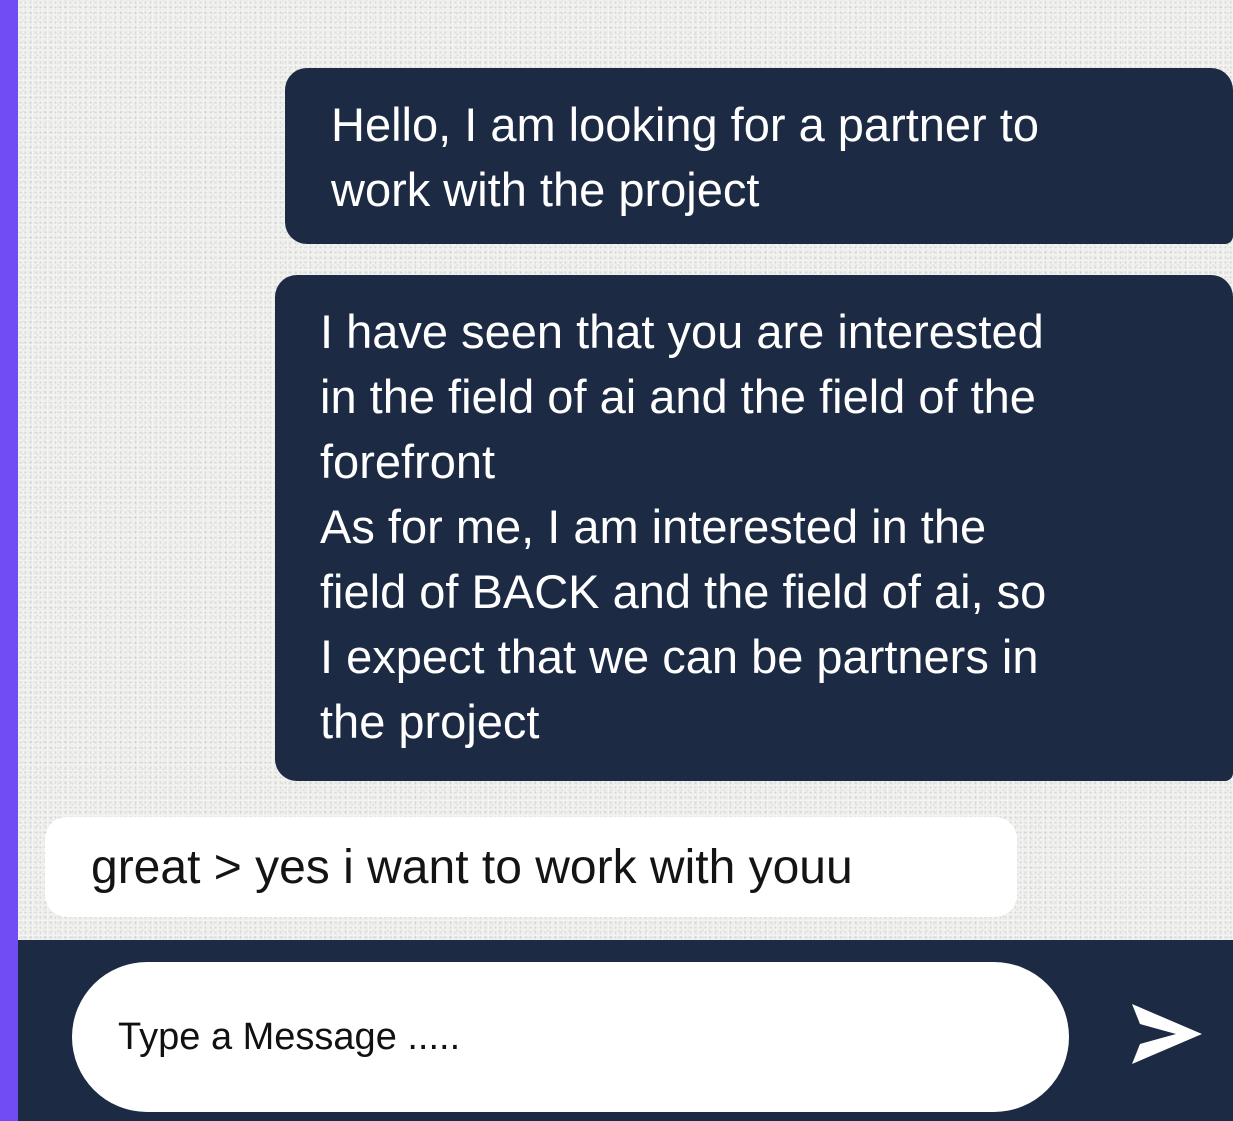 The width and height of the screenshot is (1233, 1121). Describe the element at coordinates (1167, 1034) in the screenshot. I see `send-icon` at that location.